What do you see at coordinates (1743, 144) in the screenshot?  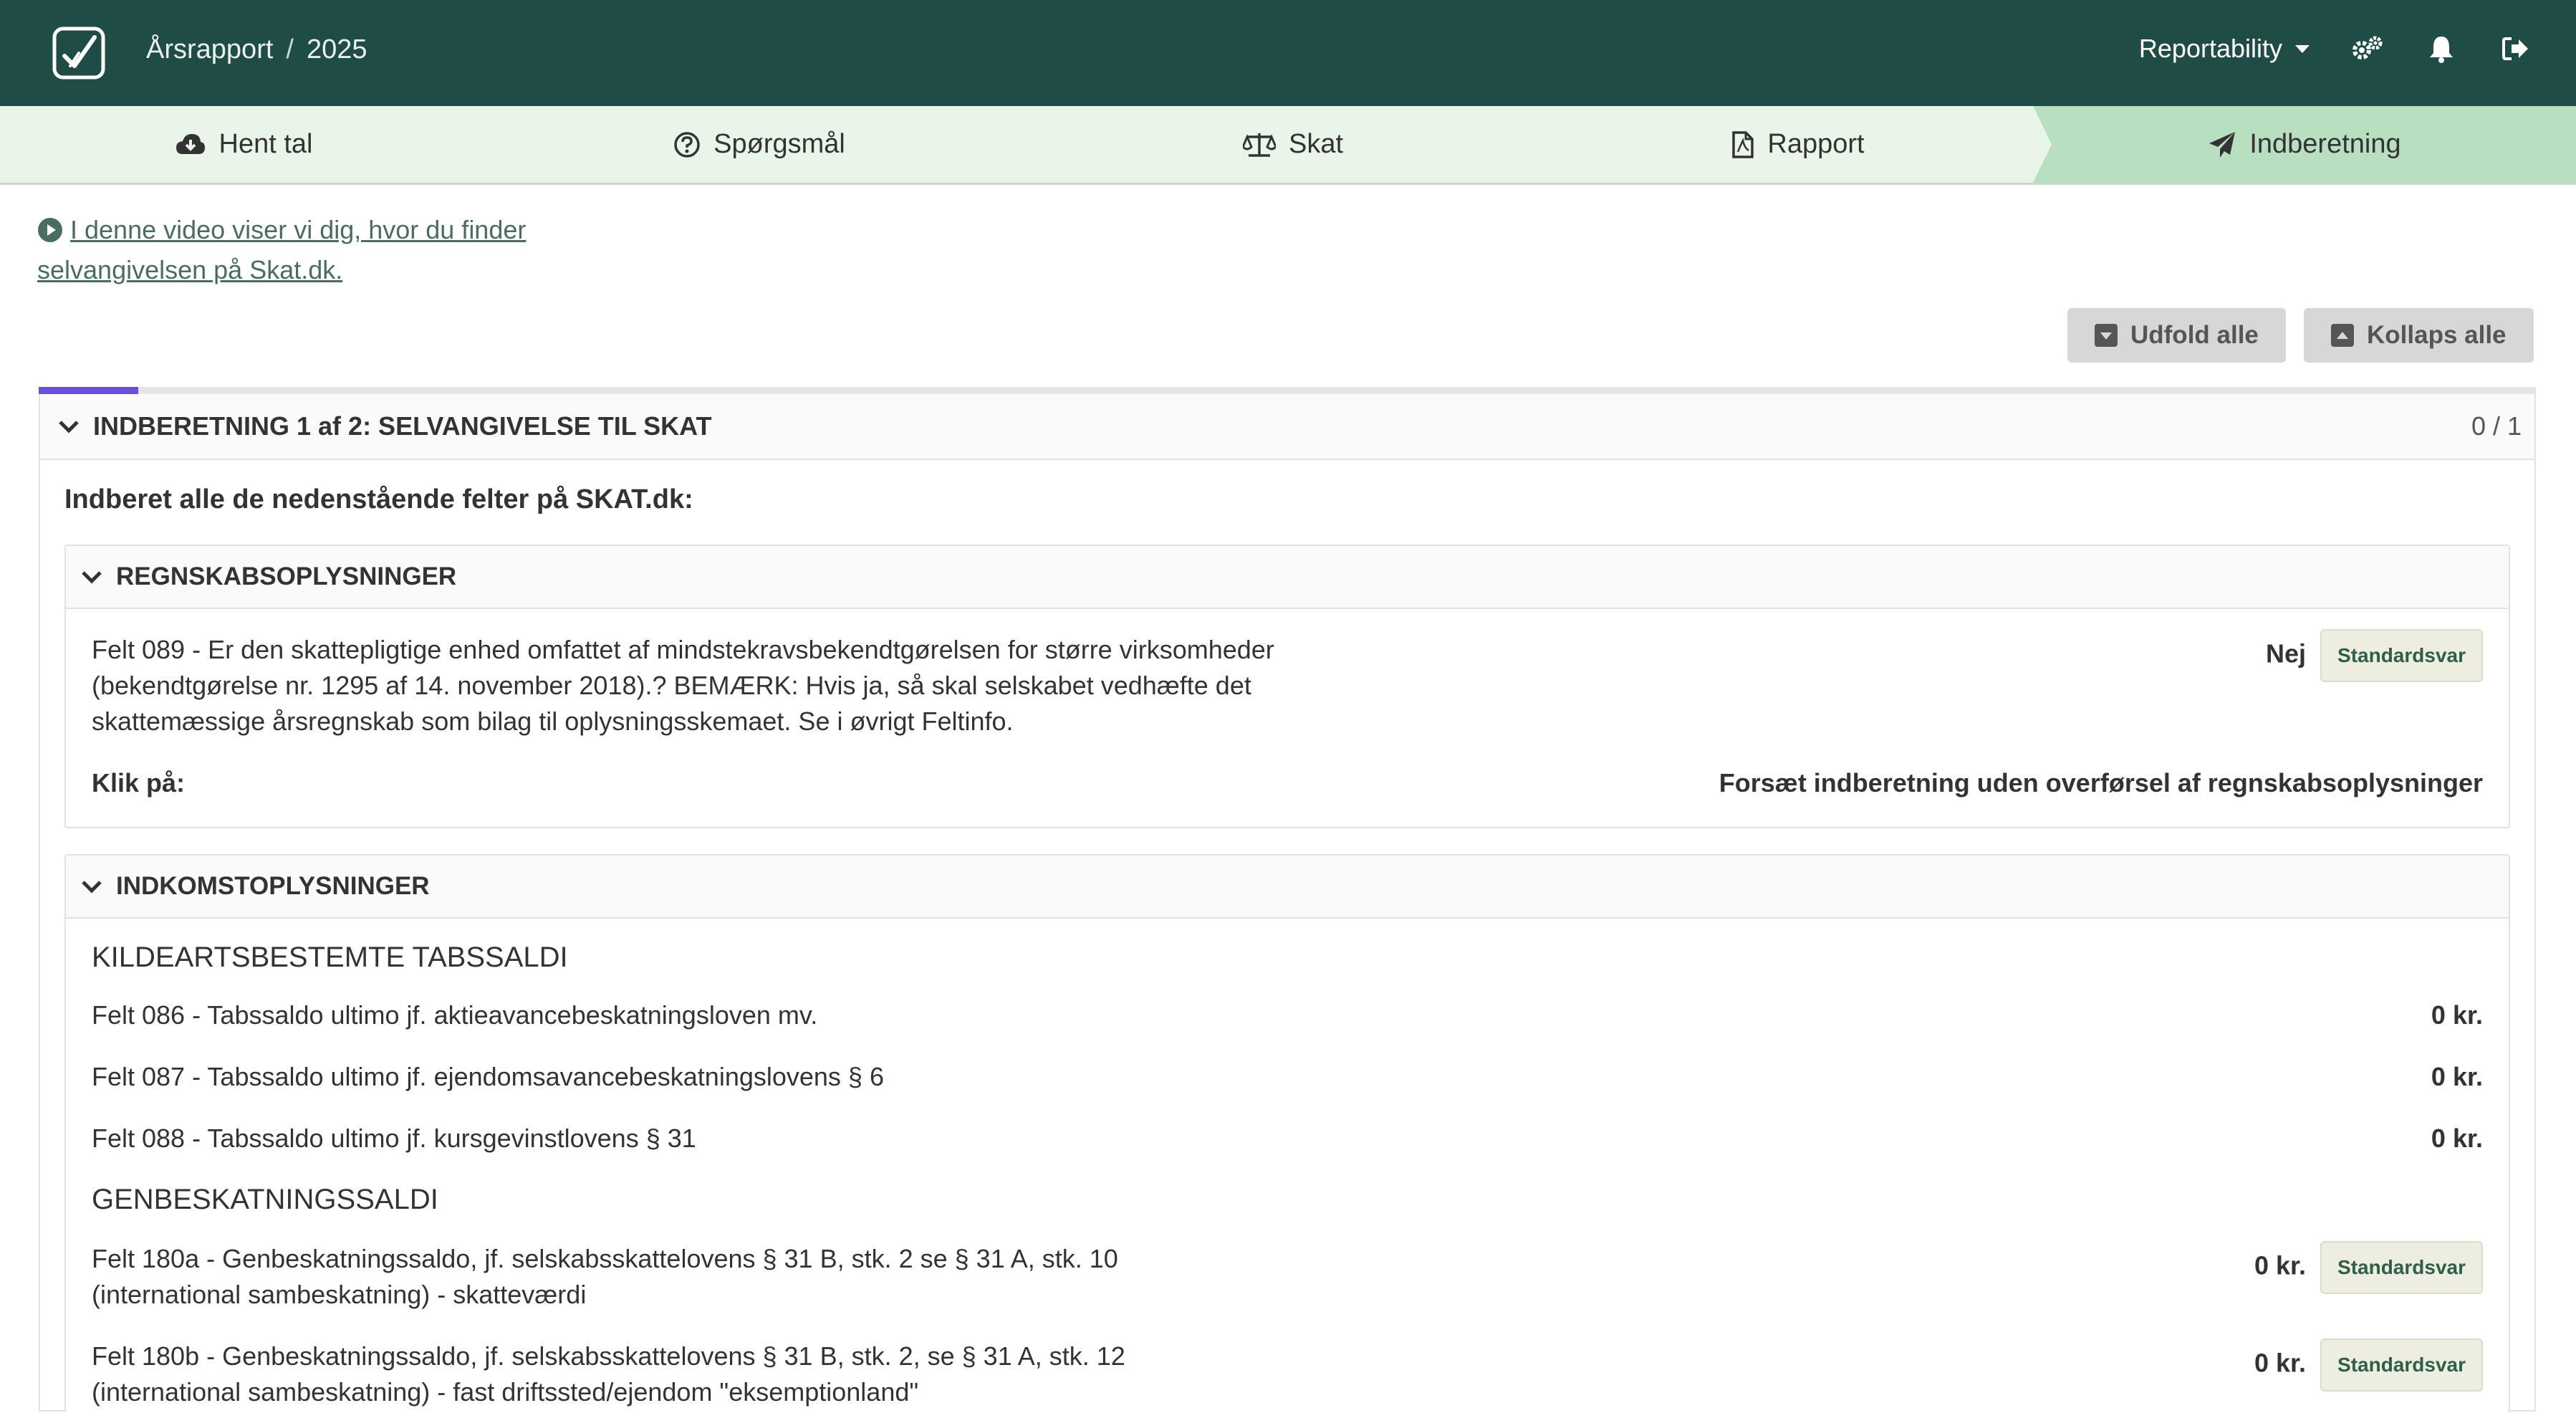 I see `file-pdf-icon` at bounding box center [1743, 144].